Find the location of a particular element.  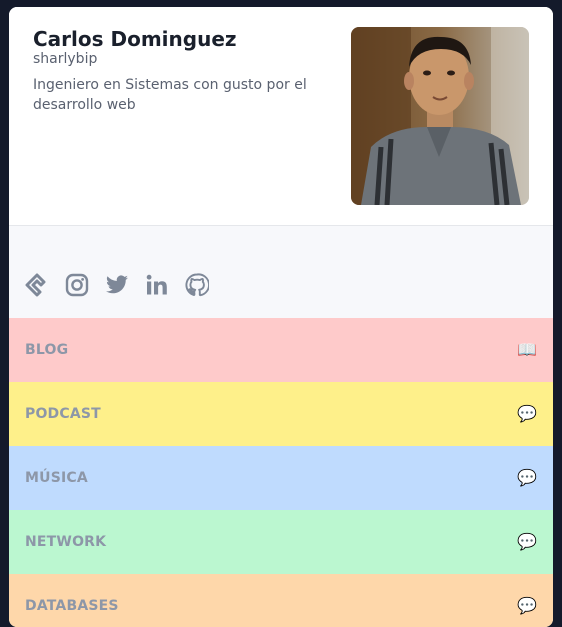

instagram-icon is located at coordinates (77, 285).